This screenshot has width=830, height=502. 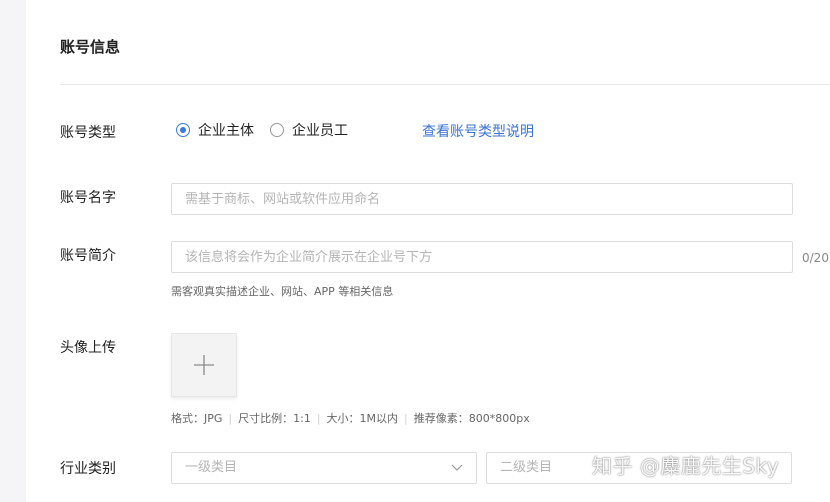 What do you see at coordinates (88, 348) in the screenshot?
I see `avatar-upload-label: 头像上传` at bounding box center [88, 348].